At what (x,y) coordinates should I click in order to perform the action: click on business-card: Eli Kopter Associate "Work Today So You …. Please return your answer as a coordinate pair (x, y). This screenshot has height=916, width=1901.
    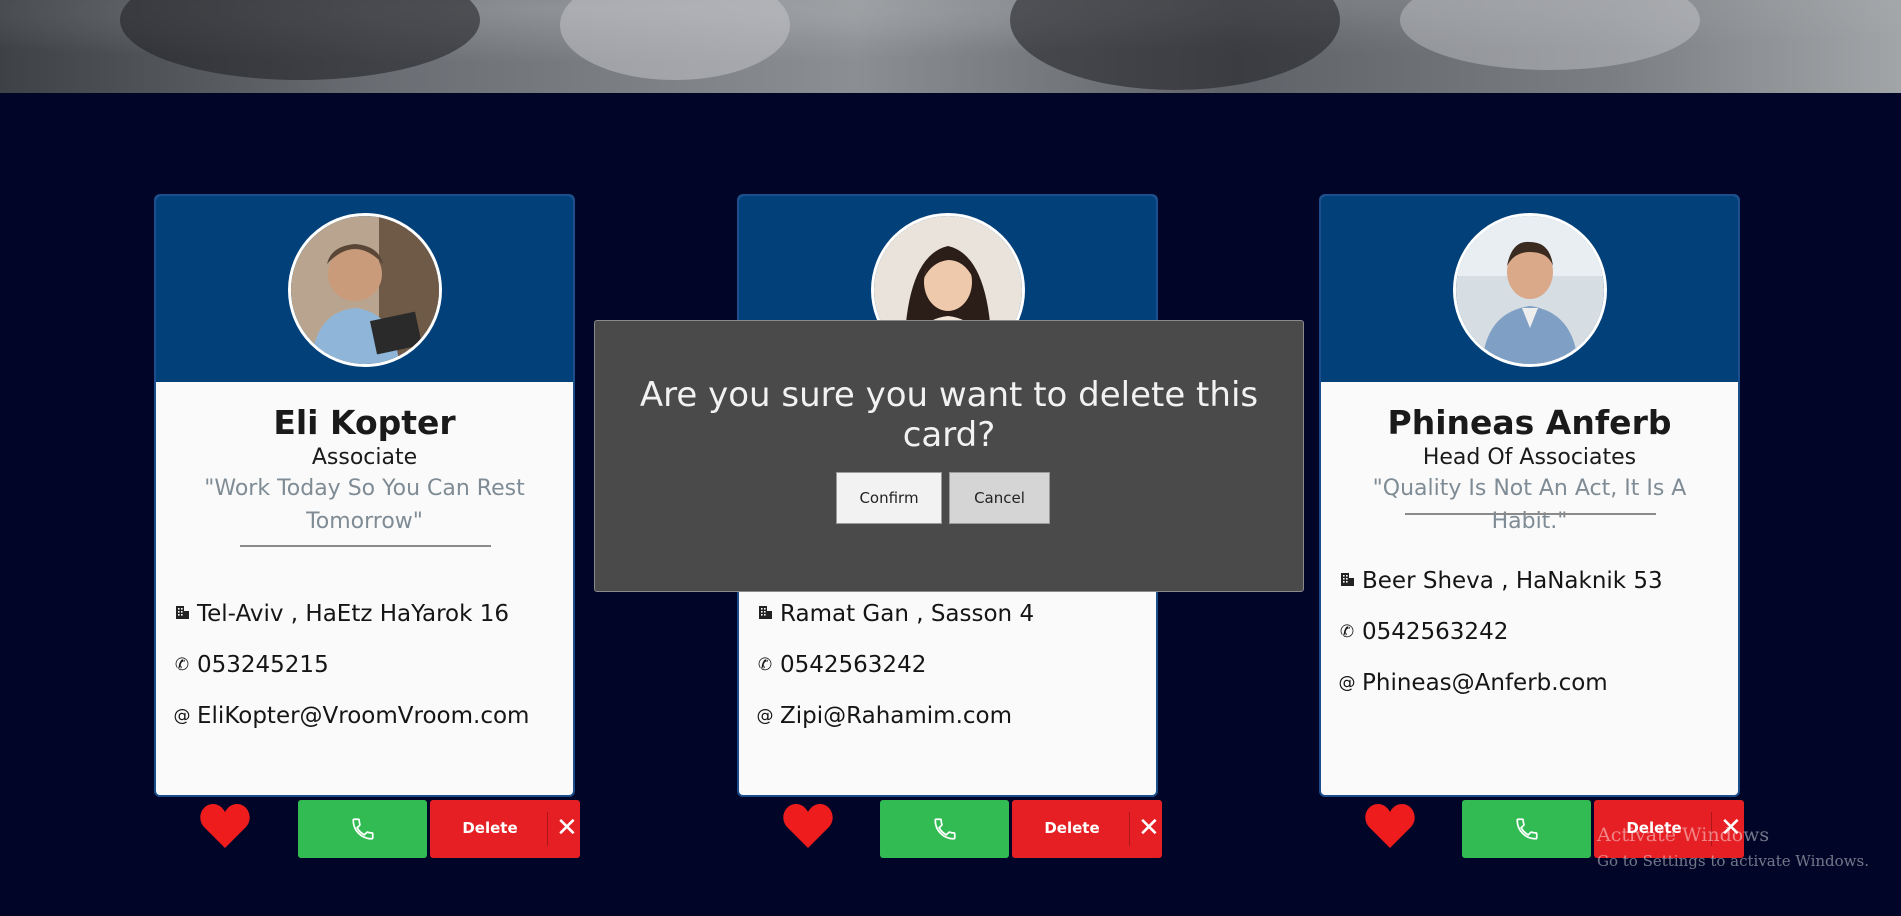
    Looking at the image, I should click on (364, 495).